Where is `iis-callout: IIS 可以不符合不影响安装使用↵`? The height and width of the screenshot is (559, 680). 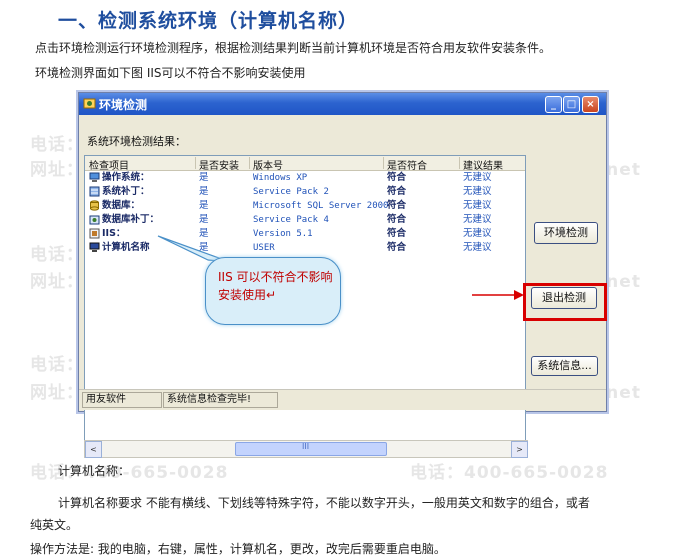 iis-callout: IIS 可以不符合不影响安装使用↵ is located at coordinates (273, 291).